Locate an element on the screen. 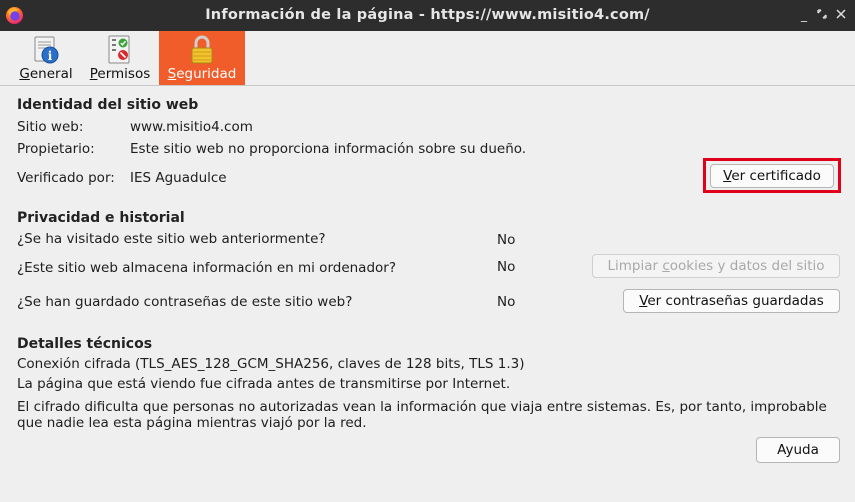 The width and height of the screenshot is (855, 502). view-passwords-label: er contraseñas guardadas is located at coordinates (735, 301).